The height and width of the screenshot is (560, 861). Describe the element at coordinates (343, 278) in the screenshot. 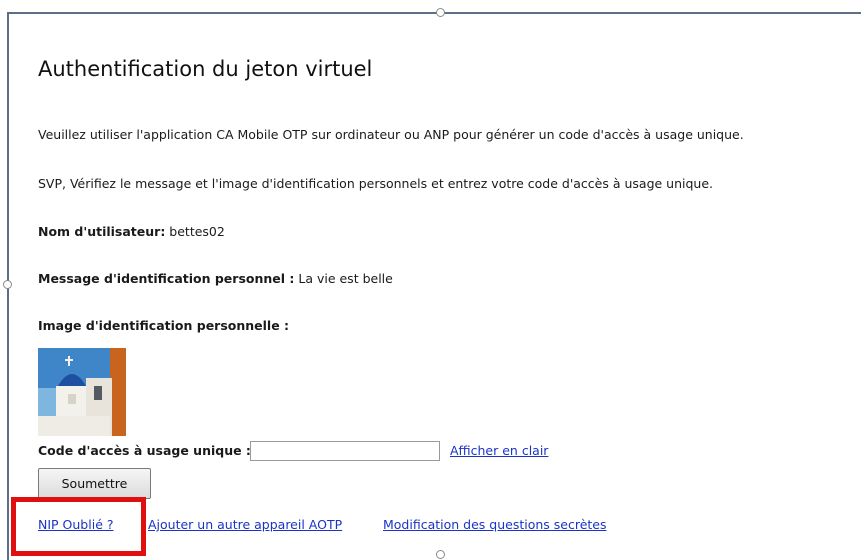

I see `personal-message-value: La vie est belle` at that location.